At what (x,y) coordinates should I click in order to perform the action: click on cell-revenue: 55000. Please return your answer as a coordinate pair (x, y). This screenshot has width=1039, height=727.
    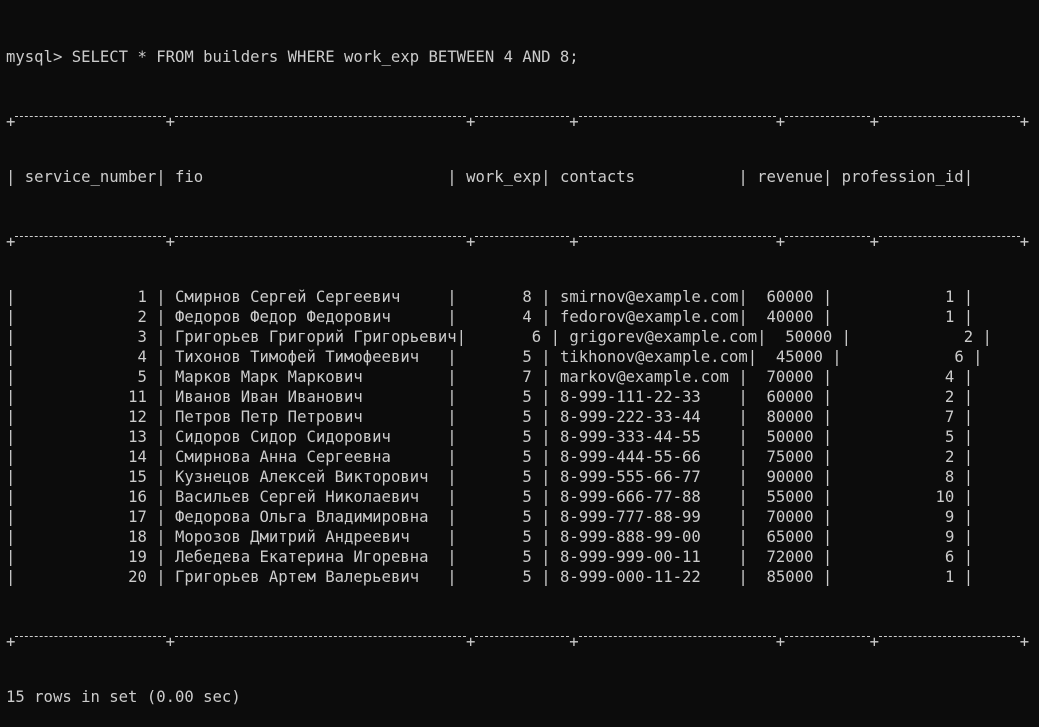
    Looking at the image, I should click on (790, 497).